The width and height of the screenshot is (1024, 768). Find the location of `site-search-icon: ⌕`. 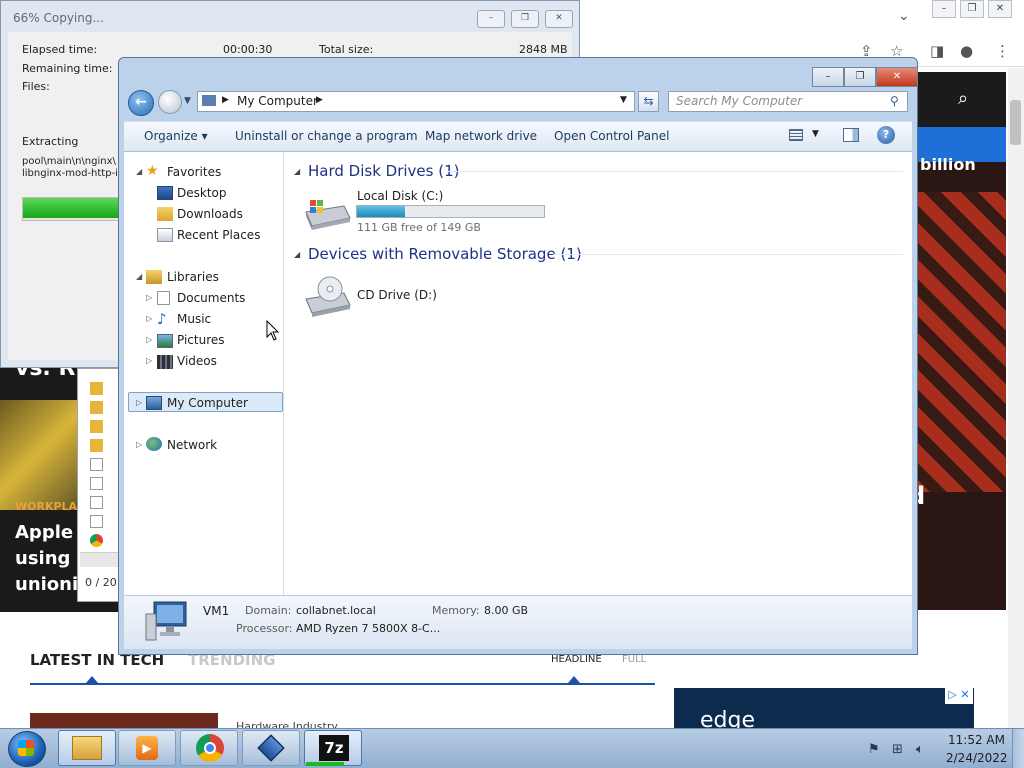

site-search-icon: ⌕ is located at coordinates (963, 98).